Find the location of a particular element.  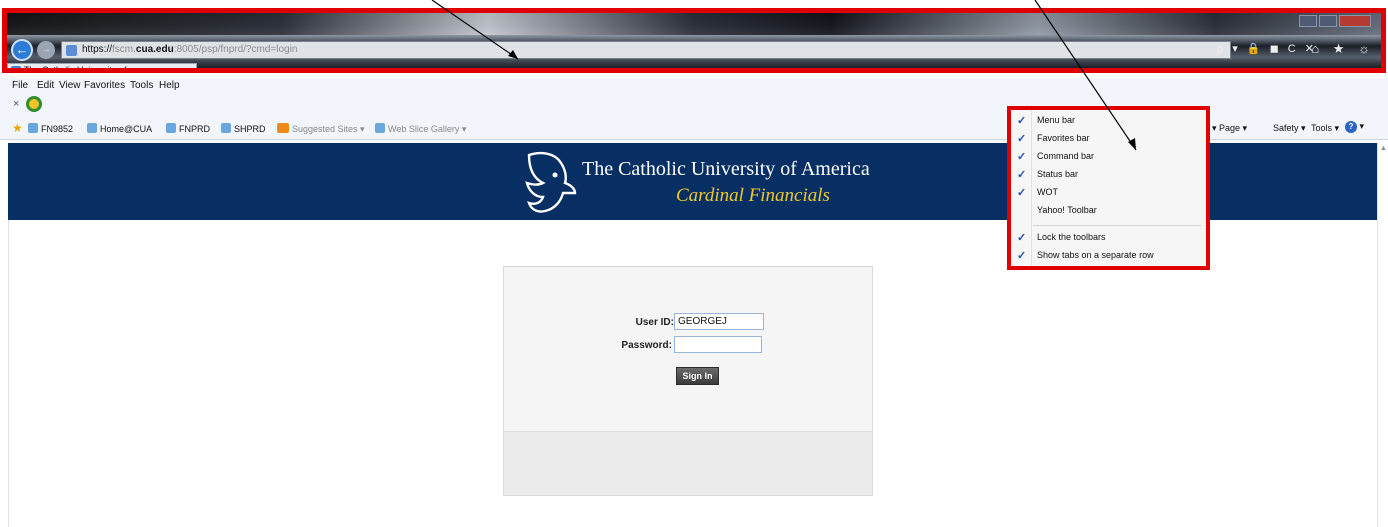

fav-home-cua: Home@CUA is located at coordinates (119, 128).